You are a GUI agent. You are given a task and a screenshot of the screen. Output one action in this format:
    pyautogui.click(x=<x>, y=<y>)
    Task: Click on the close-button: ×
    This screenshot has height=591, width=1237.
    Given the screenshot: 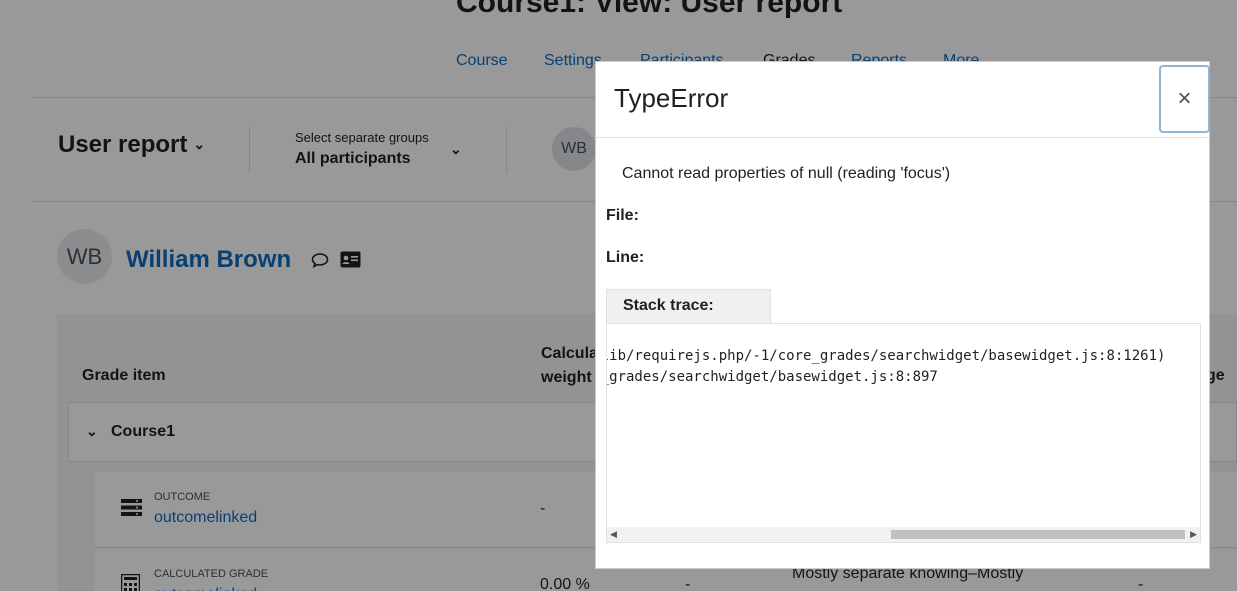 What is the action you would take?
    pyautogui.click(x=1184, y=99)
    